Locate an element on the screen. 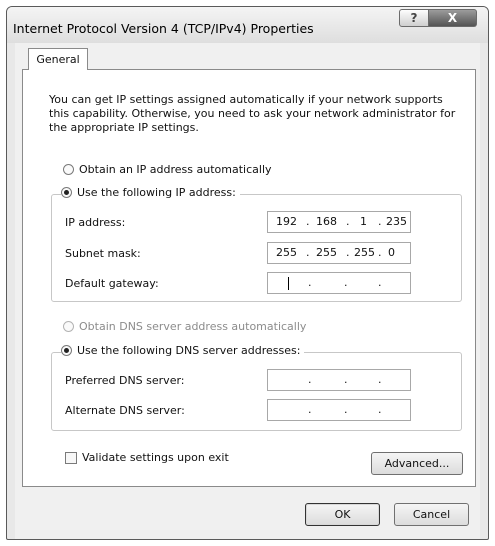 This screenshot has height=546, width=495. validate-settings-checkbox: Validate settings upon exit is located at coordinates (147, 457).